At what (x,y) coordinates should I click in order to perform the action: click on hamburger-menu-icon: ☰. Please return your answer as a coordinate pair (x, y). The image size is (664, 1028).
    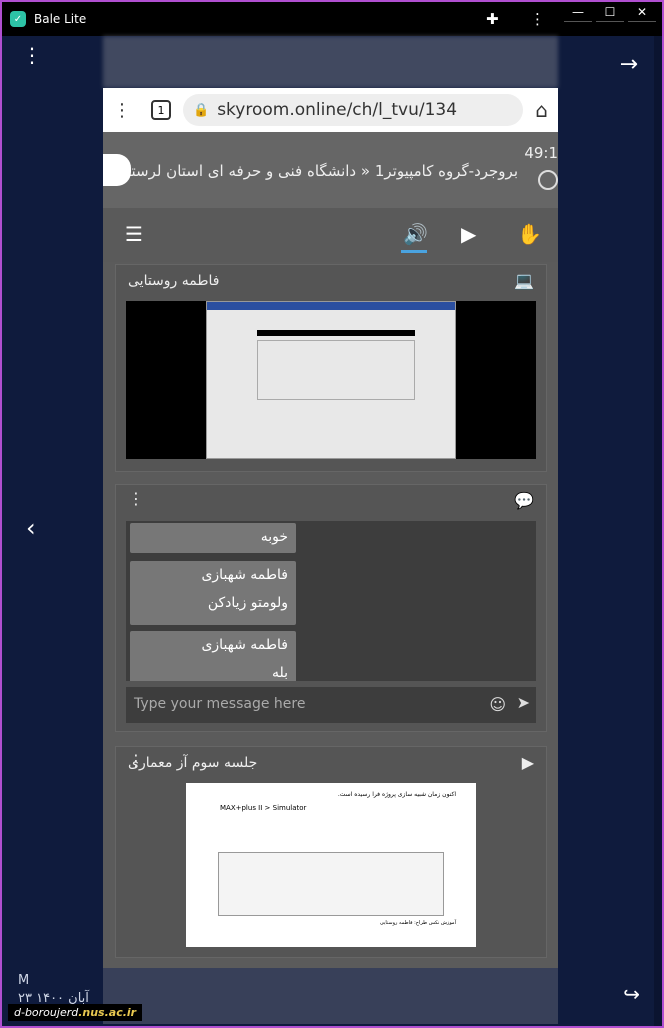
    Looking at the image, I should click on (134, 234).